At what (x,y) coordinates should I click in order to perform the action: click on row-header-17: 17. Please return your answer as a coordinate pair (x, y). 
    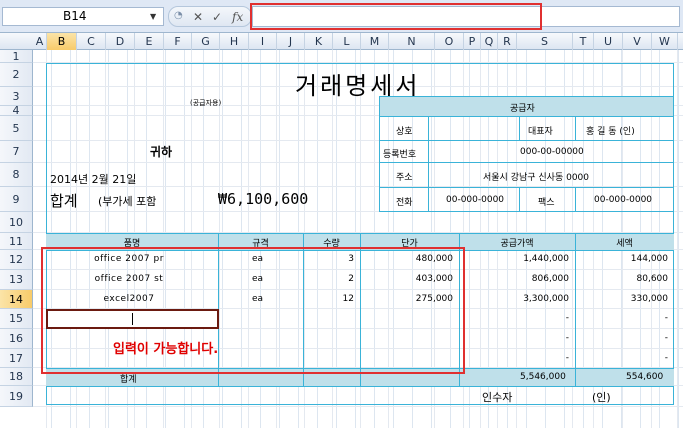
    Looking at the image, I should click on (16, 358).